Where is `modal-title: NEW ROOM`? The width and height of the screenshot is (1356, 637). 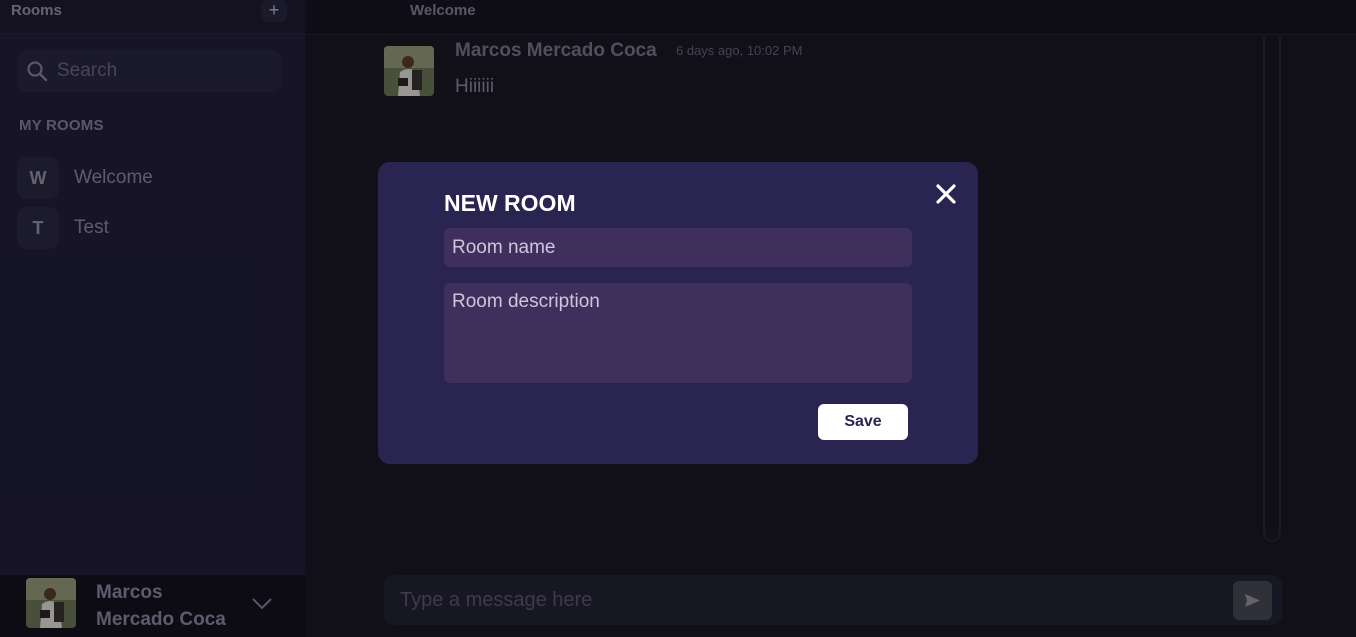 modal-title: NEW ROOM is located at coordinates (510, 203).